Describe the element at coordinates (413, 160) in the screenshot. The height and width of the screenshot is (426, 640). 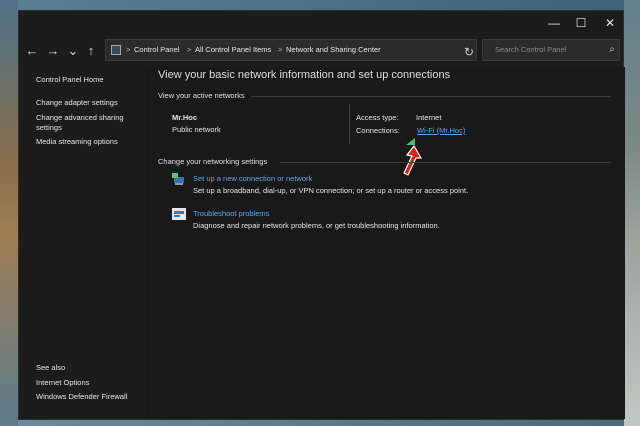
I see `annotation-arrow-icon` at that location.